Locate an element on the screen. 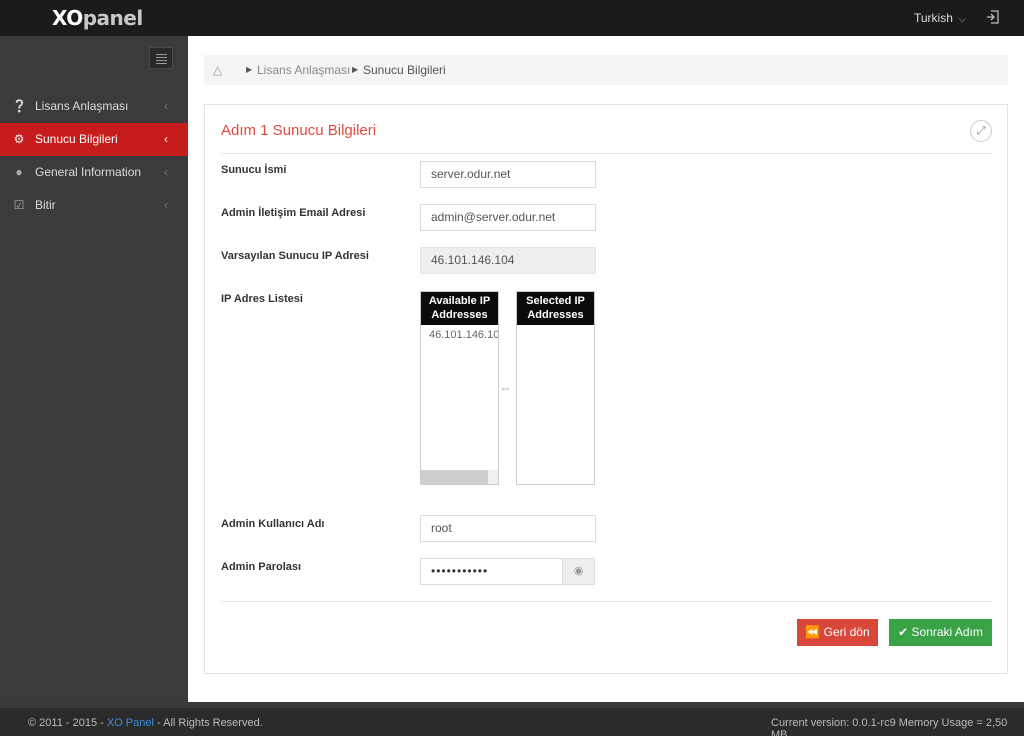  logo-xo: XO is located at coordinates (67, 18).